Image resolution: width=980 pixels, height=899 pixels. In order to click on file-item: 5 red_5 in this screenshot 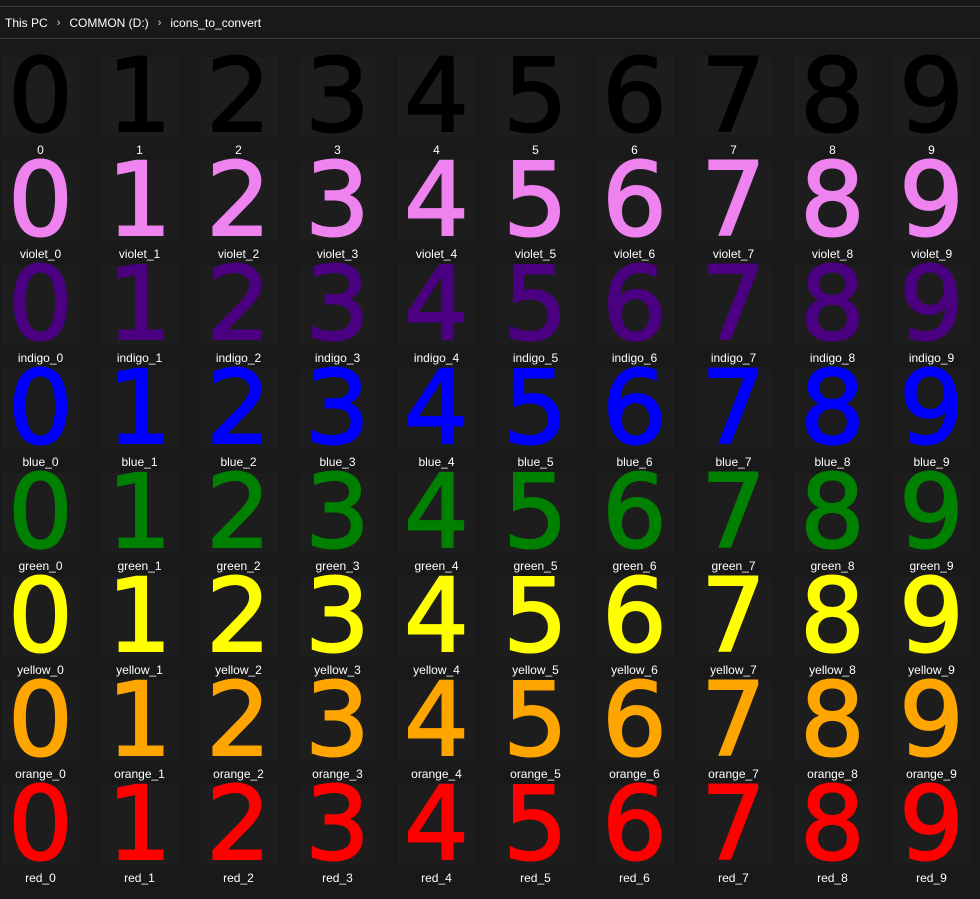, I will do `click(535, 827)`.